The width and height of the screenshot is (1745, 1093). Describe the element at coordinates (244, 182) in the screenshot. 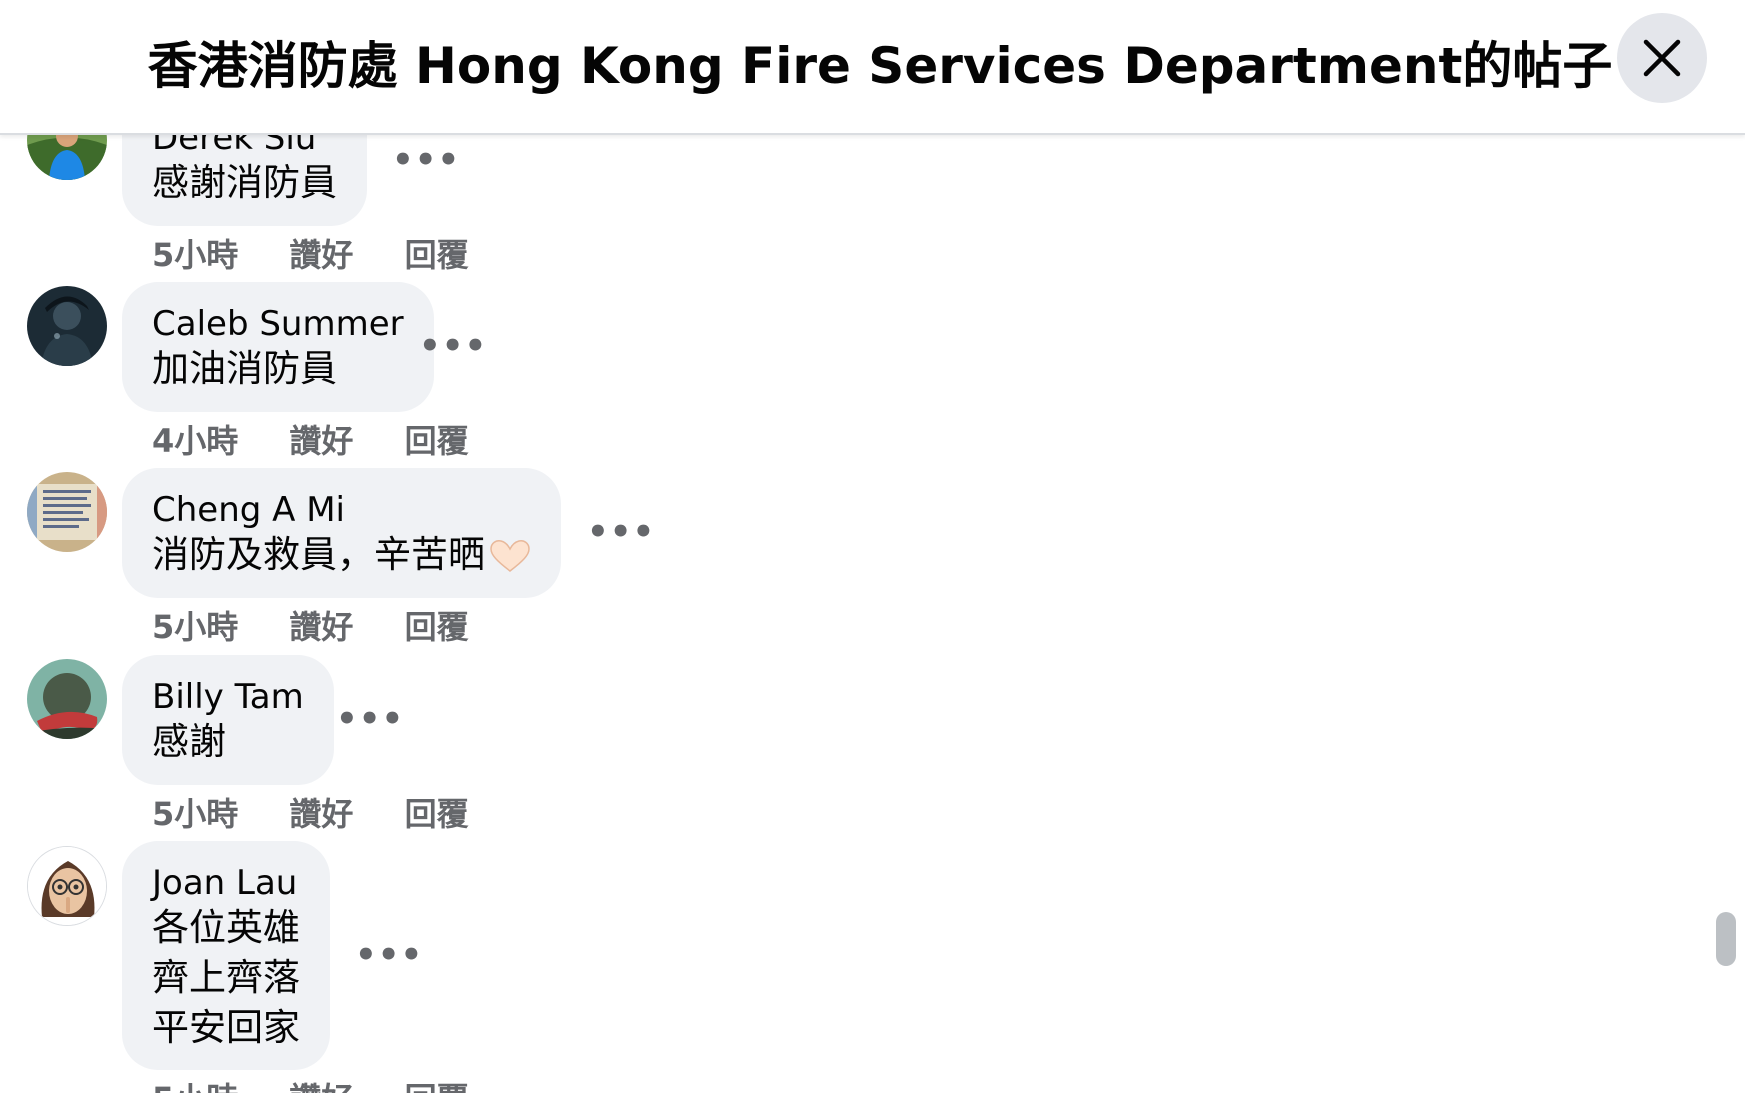

I see `comment-text: 感謝消防員` at that location.